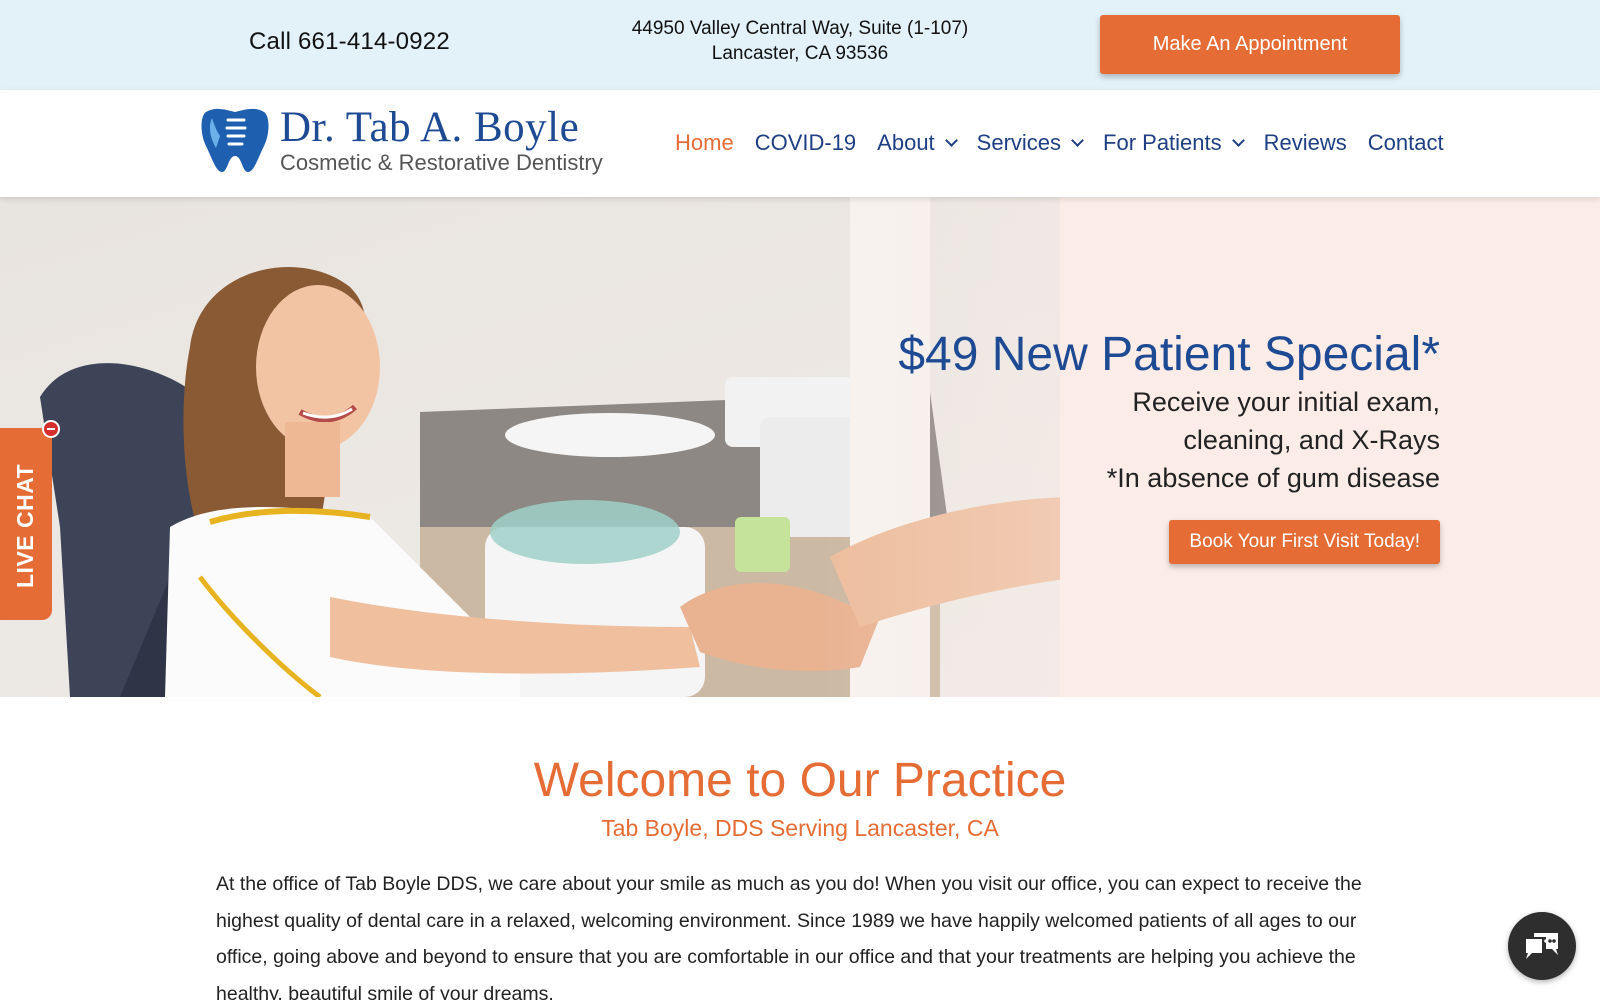  I want to click on promo-line: Receive your initial exam,, so click(1286, 402).